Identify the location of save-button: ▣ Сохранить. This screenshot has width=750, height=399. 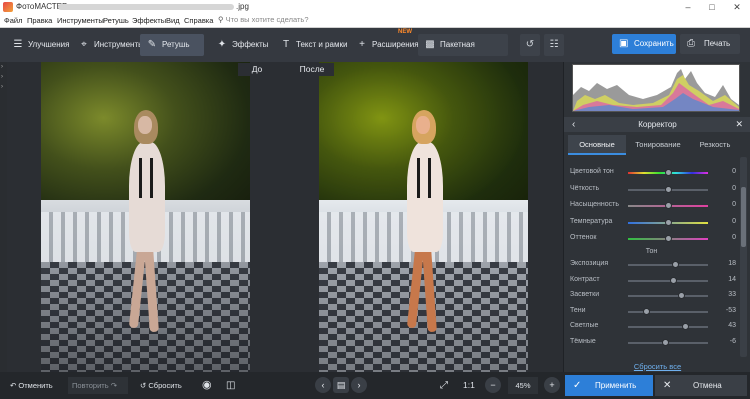
(644, 44).